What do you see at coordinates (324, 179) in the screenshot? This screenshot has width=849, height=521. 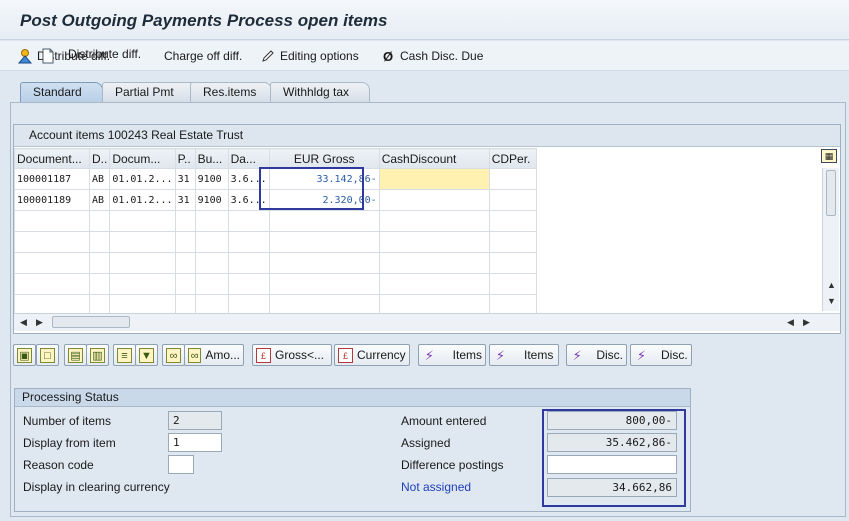 I see `cell-eur-gross: 33.142,86-` at bounding box center [324, 179].